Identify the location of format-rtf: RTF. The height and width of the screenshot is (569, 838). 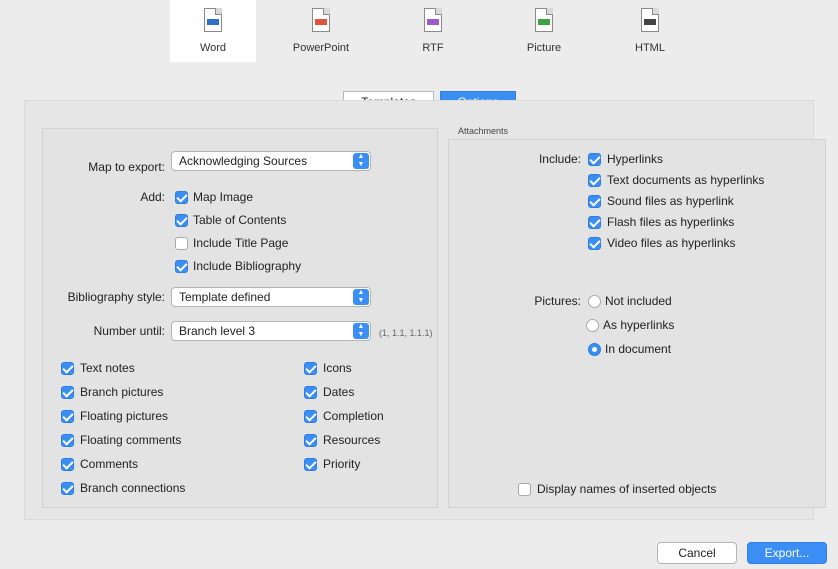
(433, 31).